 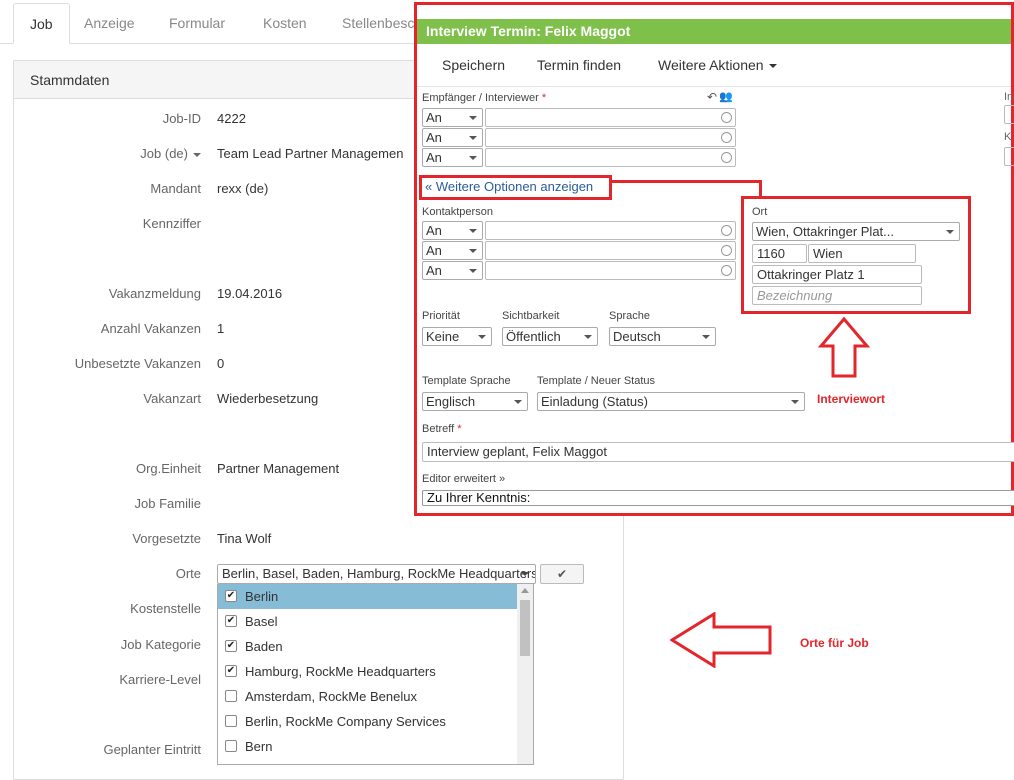 What do you see at coordinates (718, 452) in the screenshot?
I see `subject-input: Interview geplant, Felix Maggot` at bounding box center [718, 452].